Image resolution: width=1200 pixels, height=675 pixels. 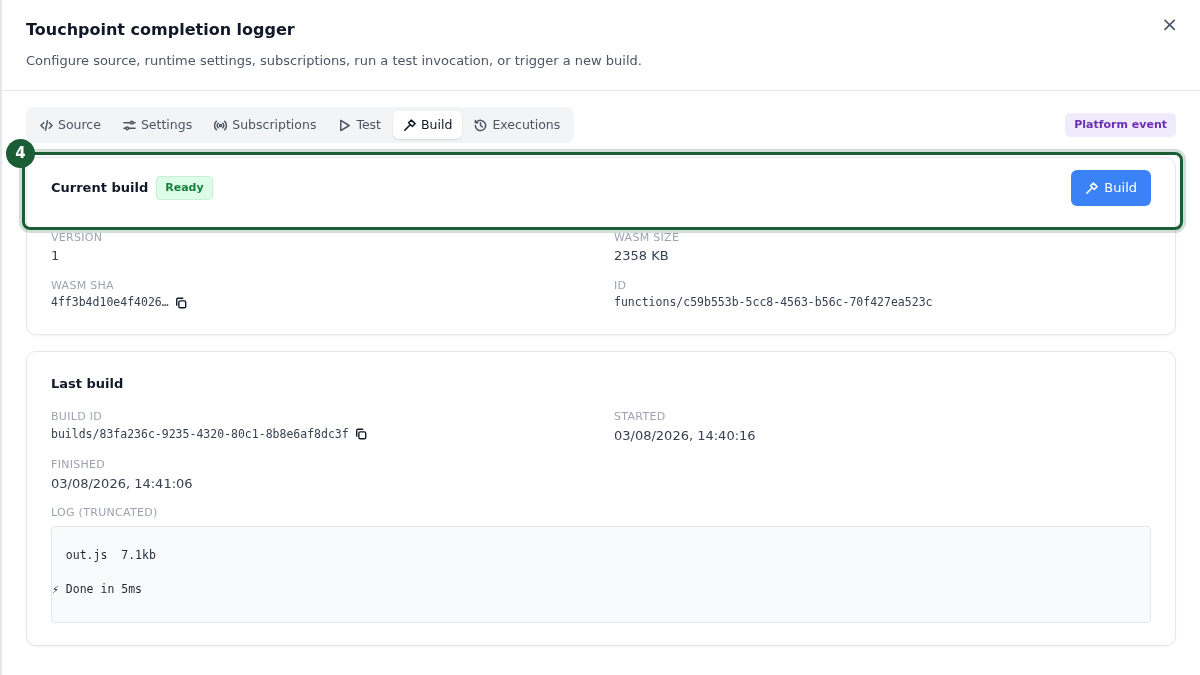 What do you see at coordinates (1111, 188) in the screenshot?
I see `build-button: Build` at bounding box center [1111, 188].